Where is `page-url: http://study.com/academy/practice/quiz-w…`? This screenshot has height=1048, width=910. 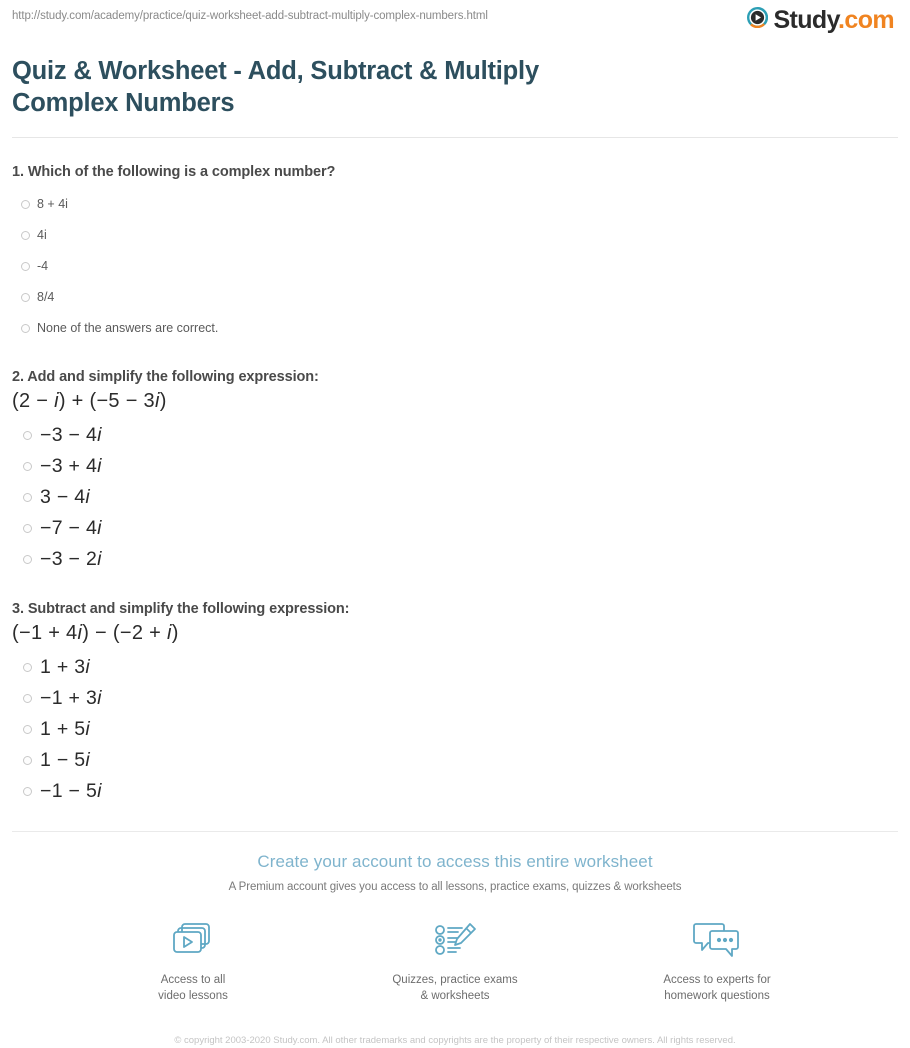 page-url: http://study.com/academy/practice/quiz-w… is located at coordinates (250, 16).